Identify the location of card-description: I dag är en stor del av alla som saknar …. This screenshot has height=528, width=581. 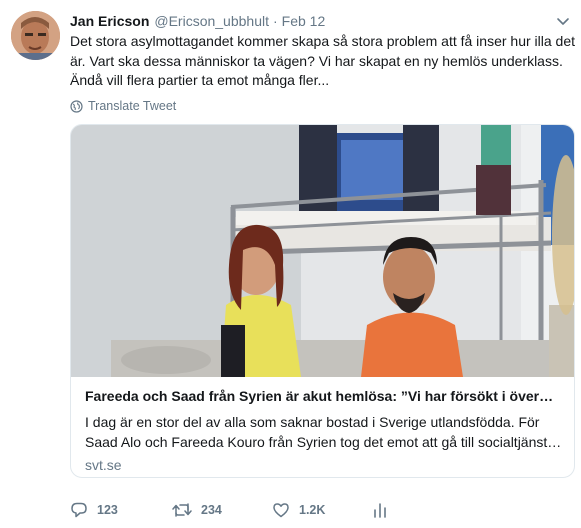
(323, 432).